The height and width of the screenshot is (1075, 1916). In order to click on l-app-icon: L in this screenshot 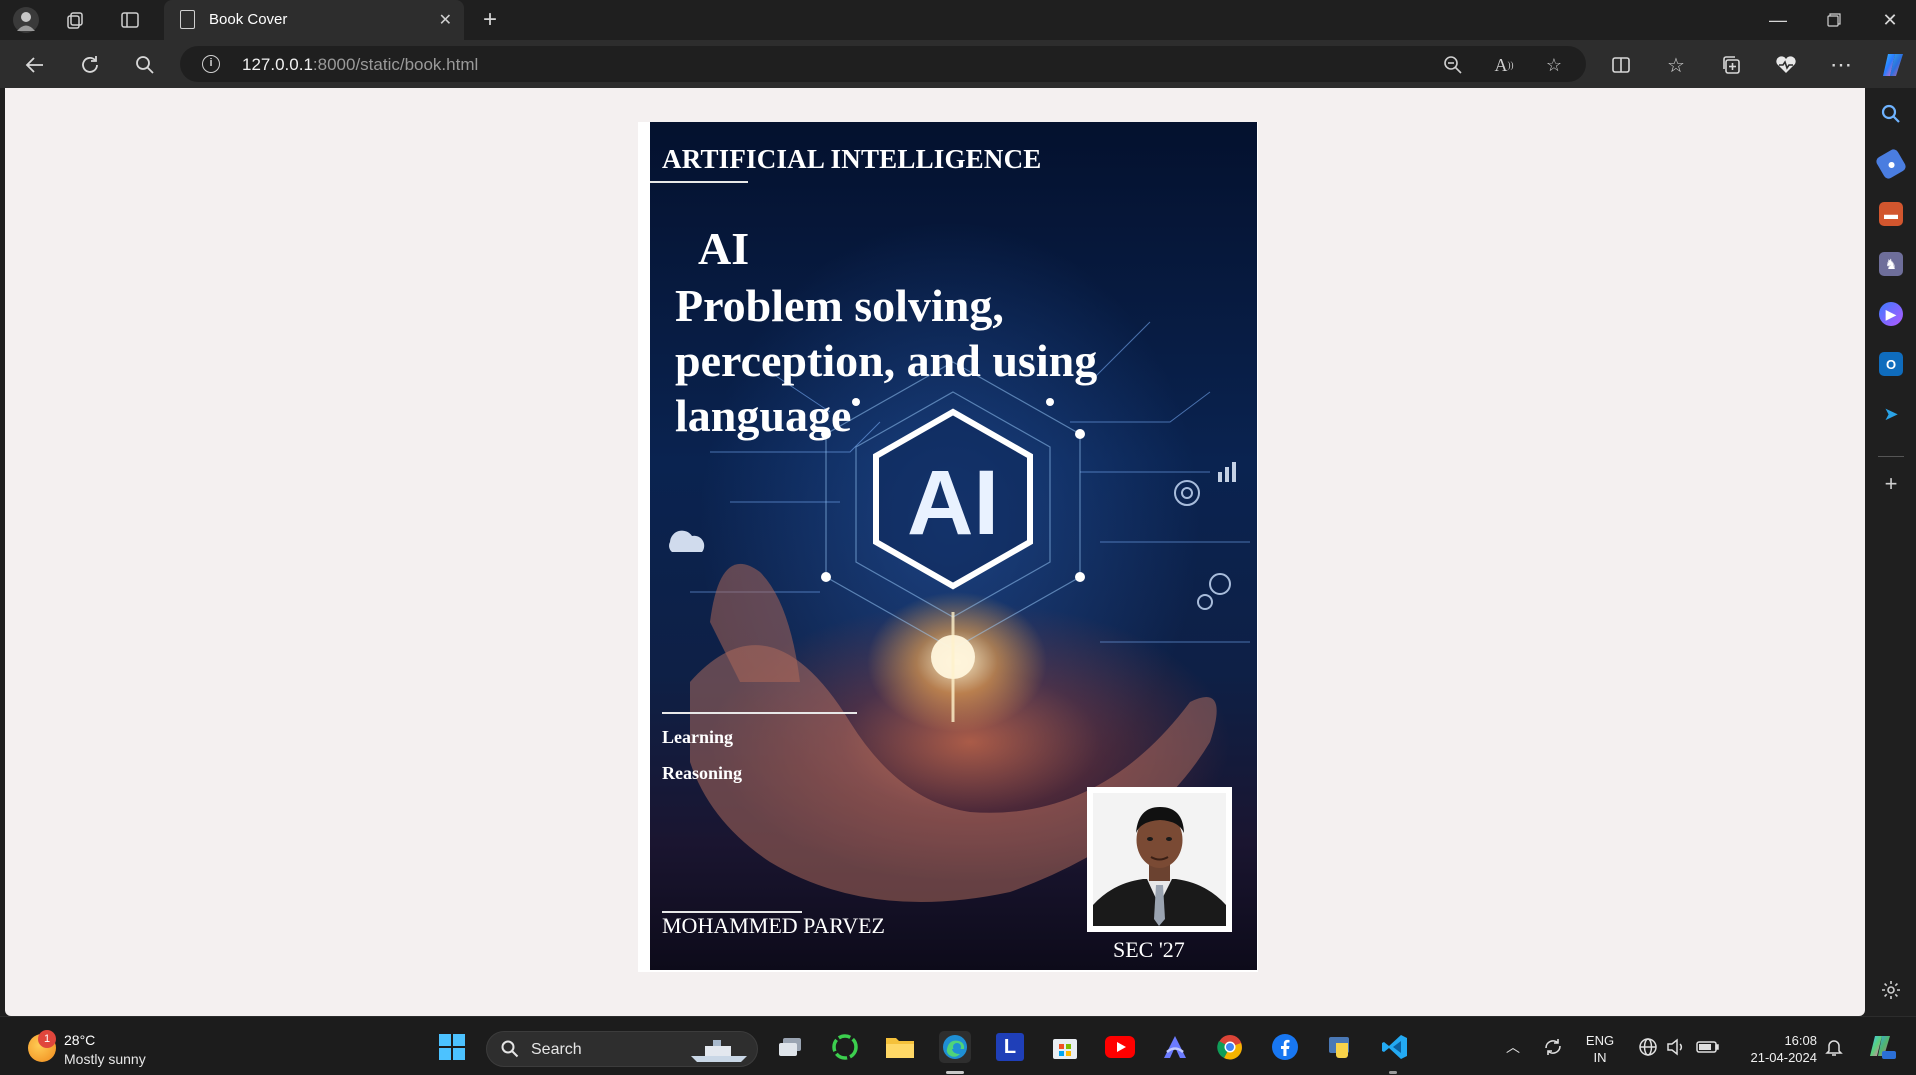, I will do `click(1010, 1047)`.